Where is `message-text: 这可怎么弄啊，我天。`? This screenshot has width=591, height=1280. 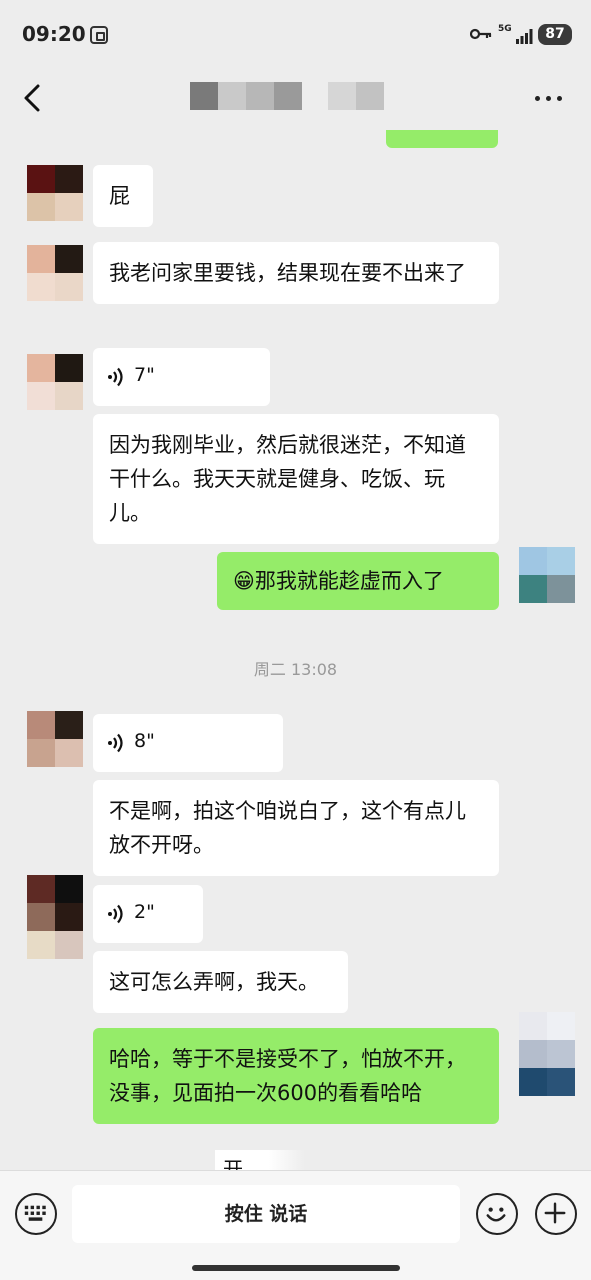 message-text: 这可怎么弄啊，我天。 is located at coordinates (220, 982).